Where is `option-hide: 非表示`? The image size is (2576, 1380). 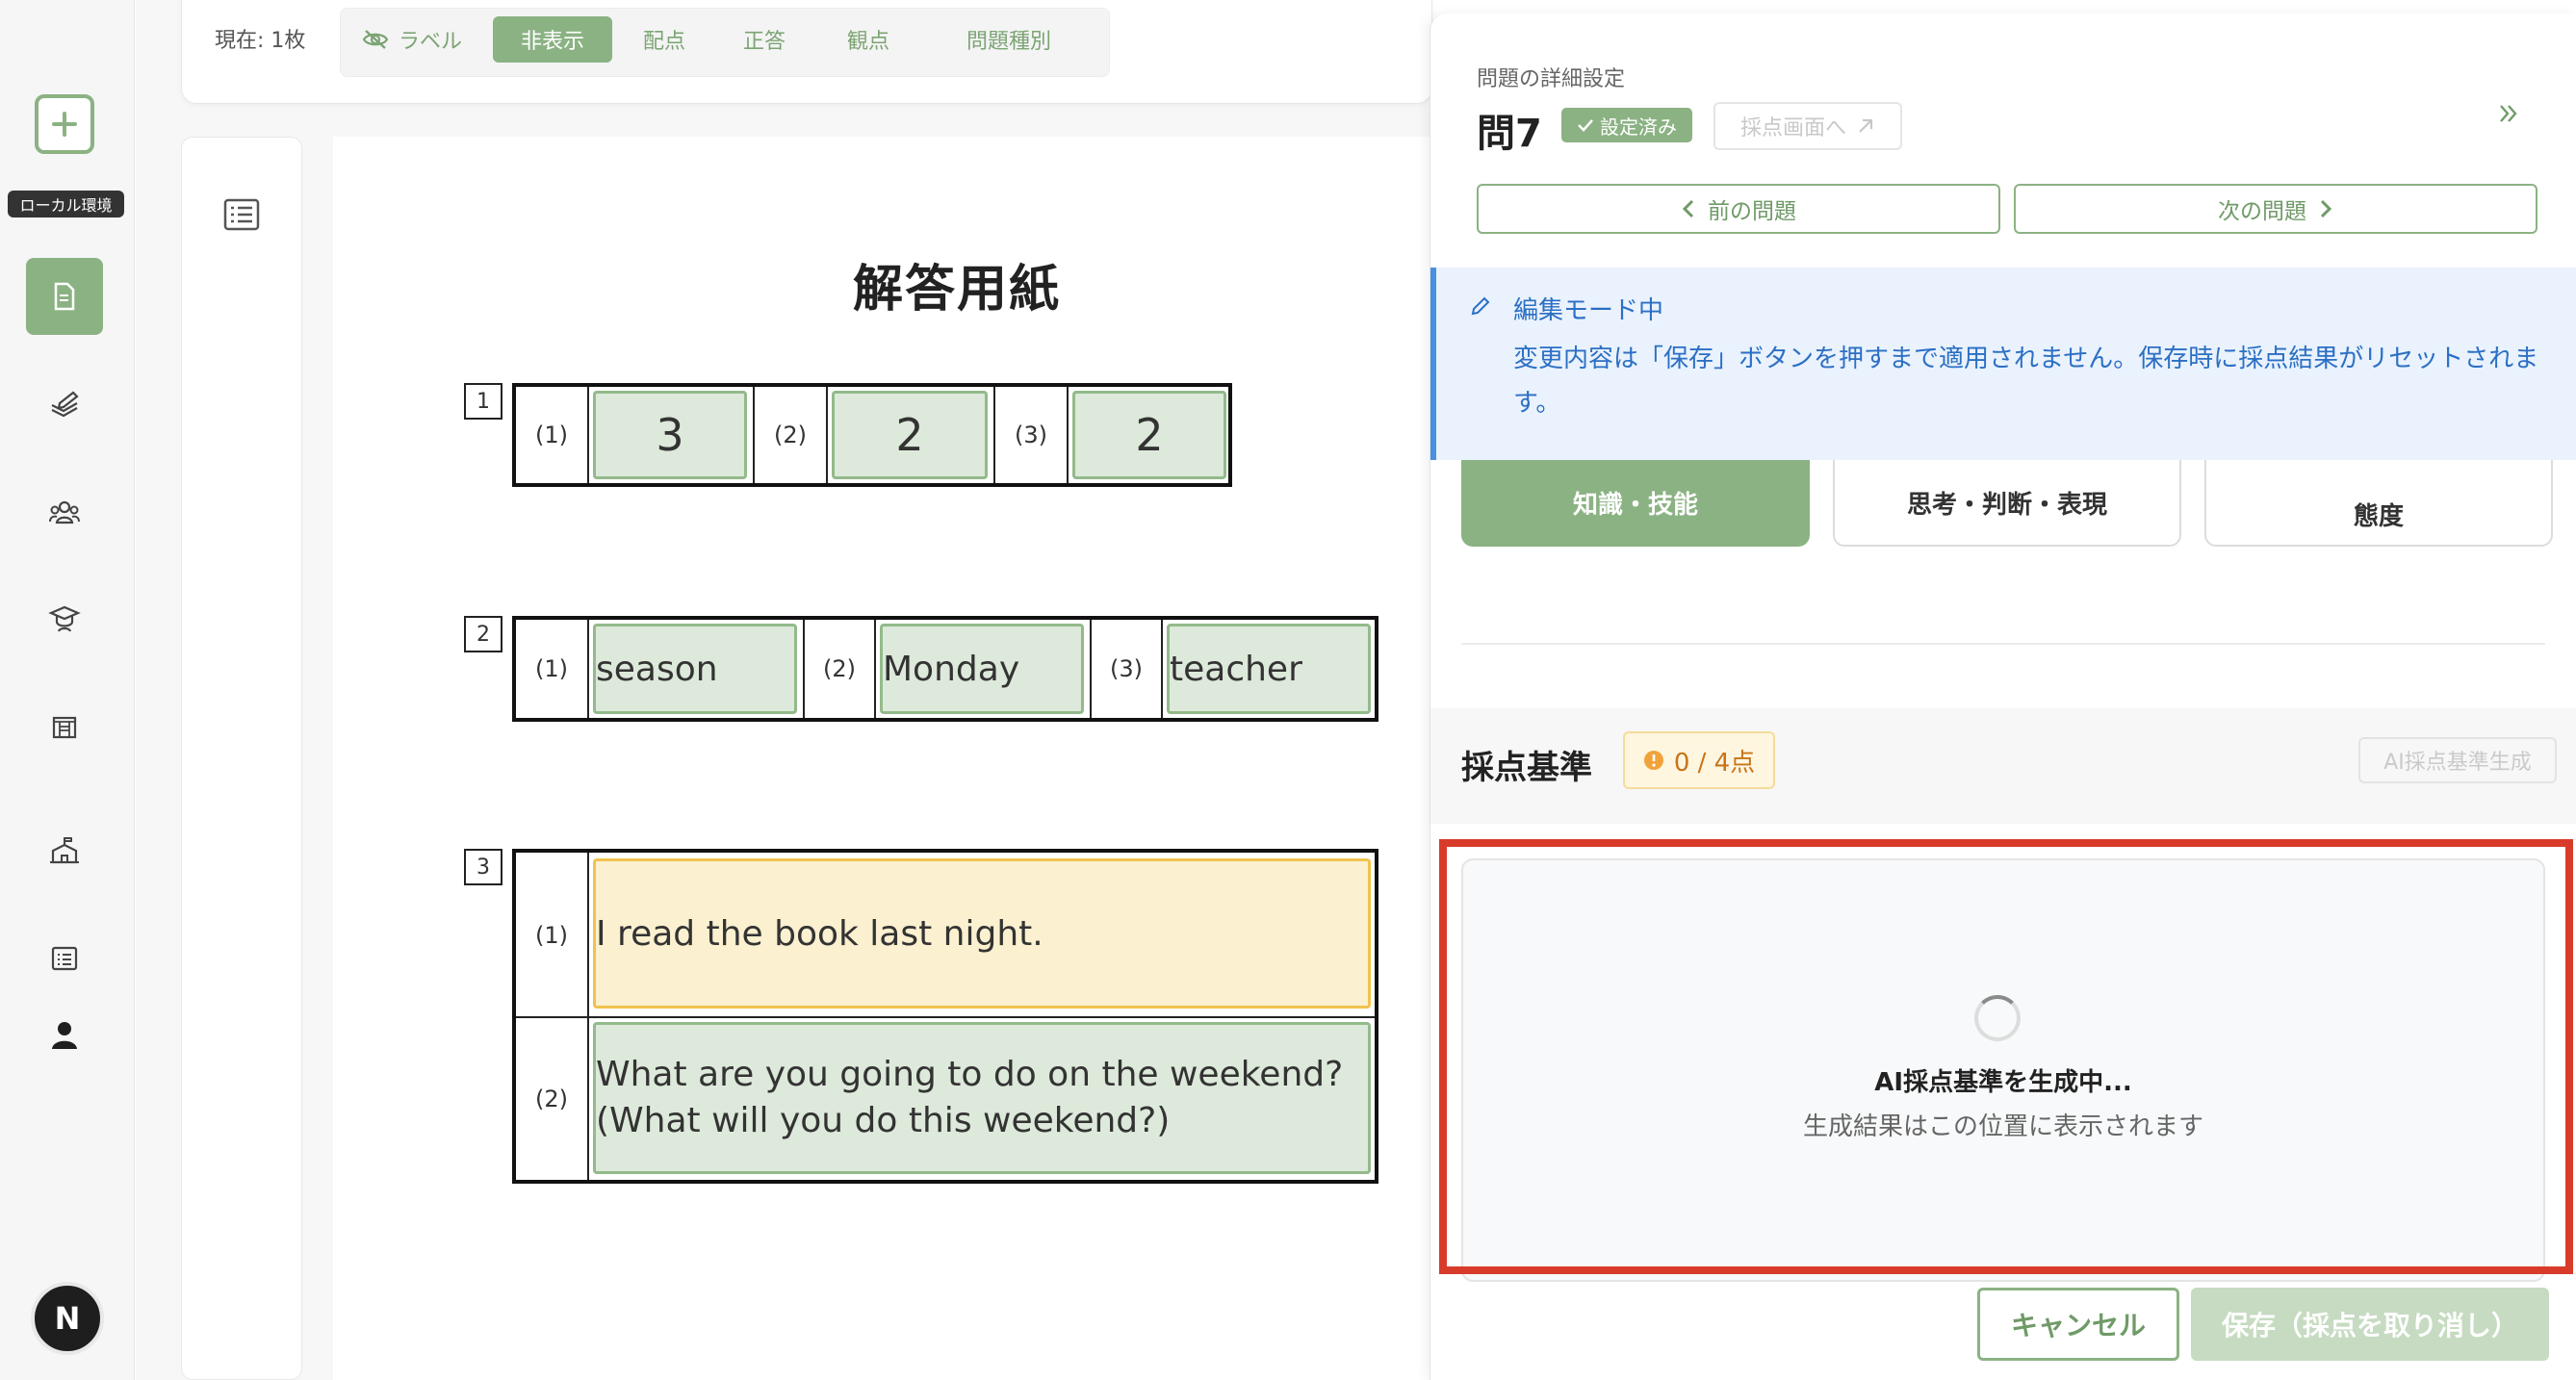 option-hide: 非表示 is located at coordinates (552, 39).